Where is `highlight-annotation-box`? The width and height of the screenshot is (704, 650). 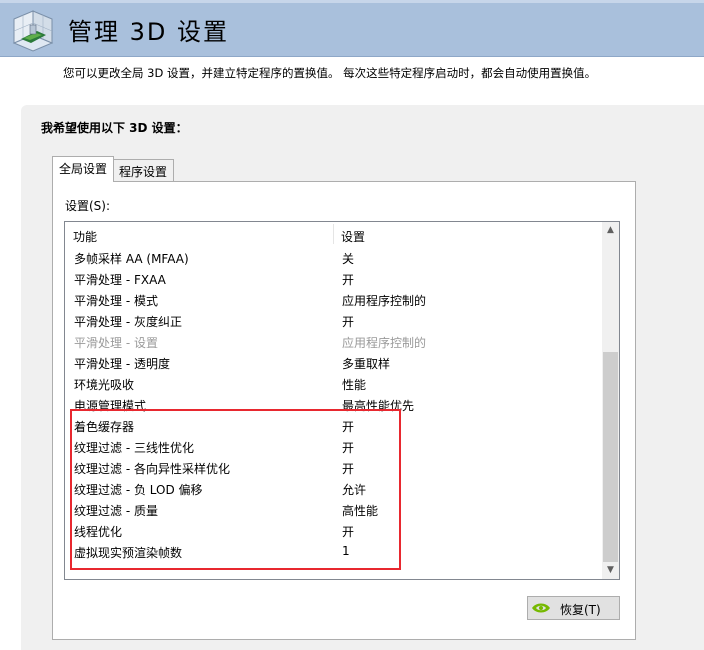
highlight-annotation-box is located at coordinates (235, 489).